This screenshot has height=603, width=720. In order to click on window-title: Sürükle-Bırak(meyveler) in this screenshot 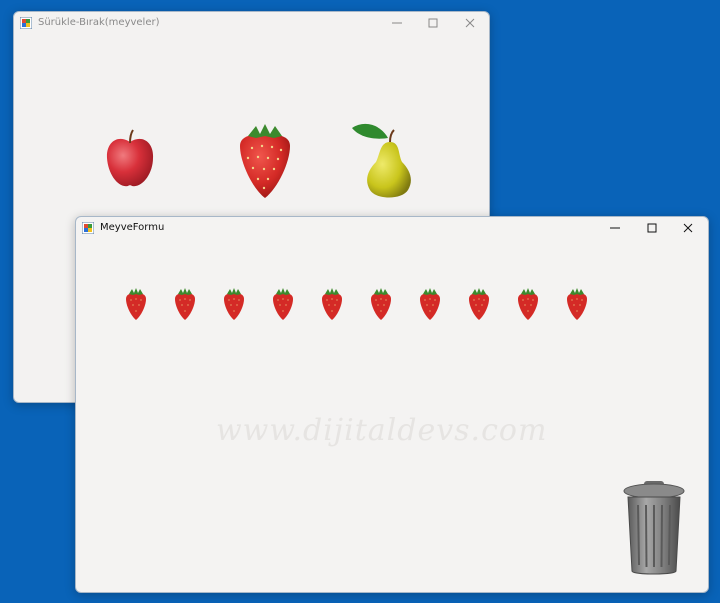, I will do `click(99, 22)`.